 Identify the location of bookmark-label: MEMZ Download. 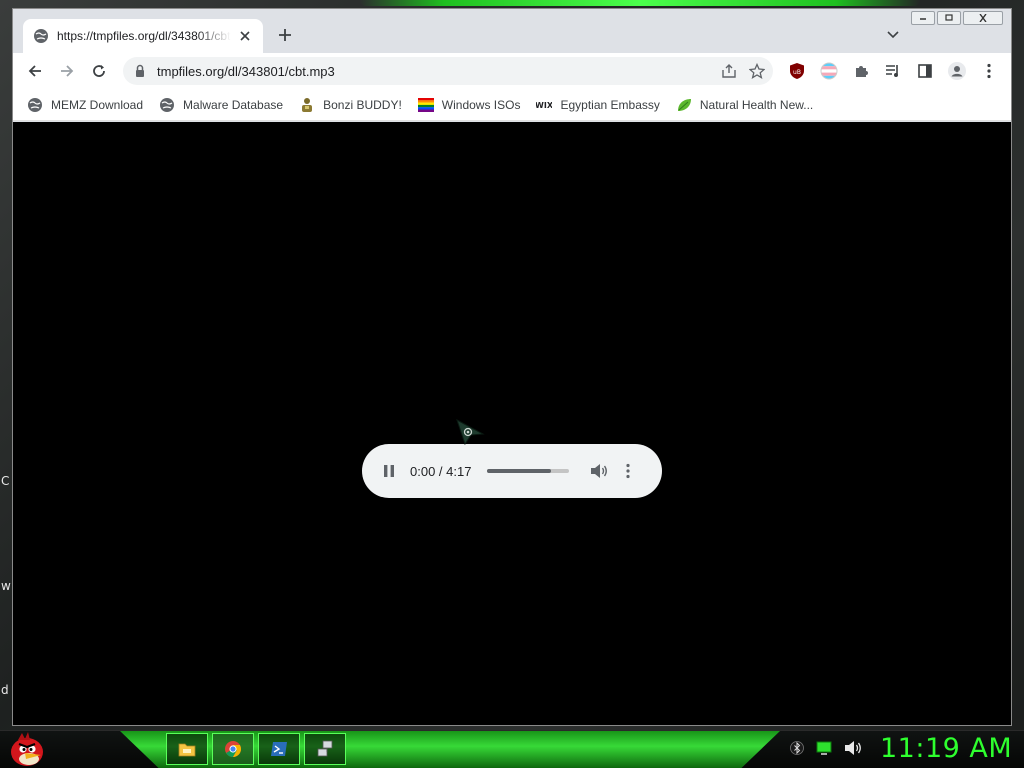
(97, 104).